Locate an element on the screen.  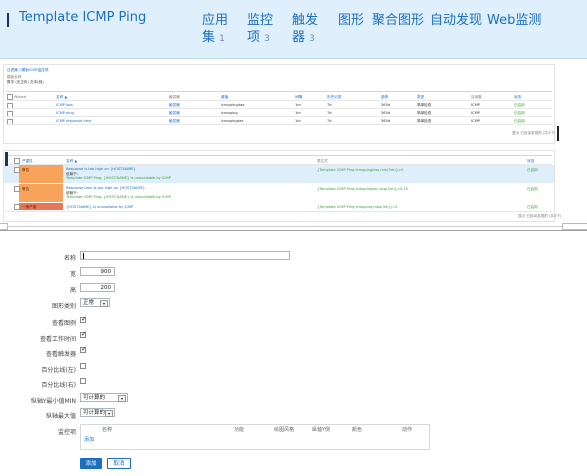
splitter-handle-right is located at coordinates (574, 226).